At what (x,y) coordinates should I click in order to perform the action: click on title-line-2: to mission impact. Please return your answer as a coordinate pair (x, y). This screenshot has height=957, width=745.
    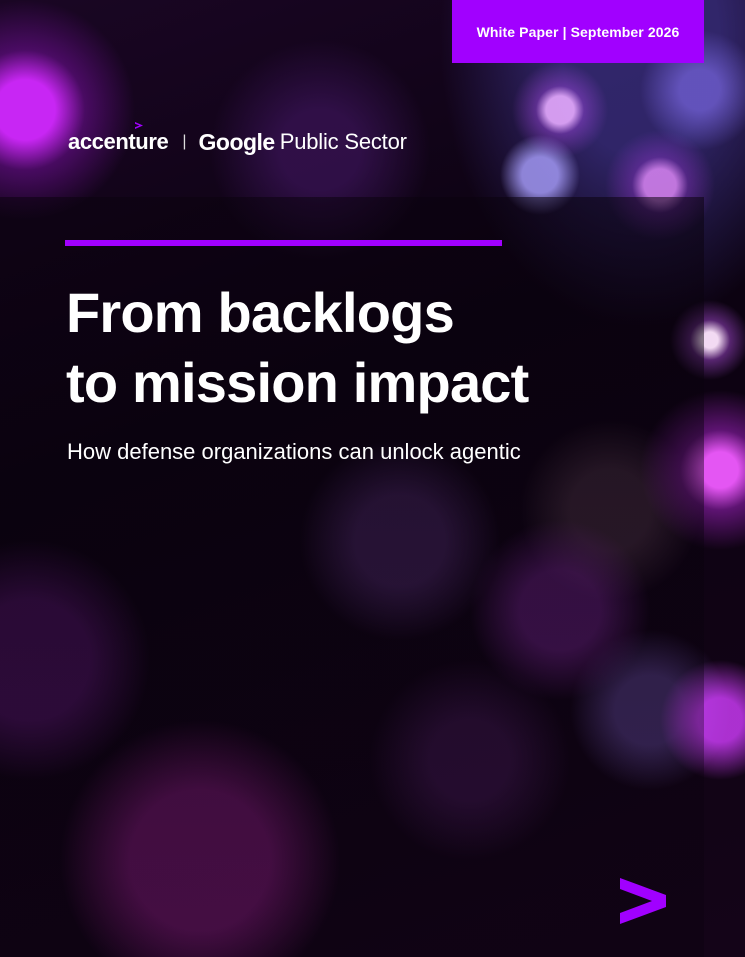
    Looking at the image, I should click on (297, 382).